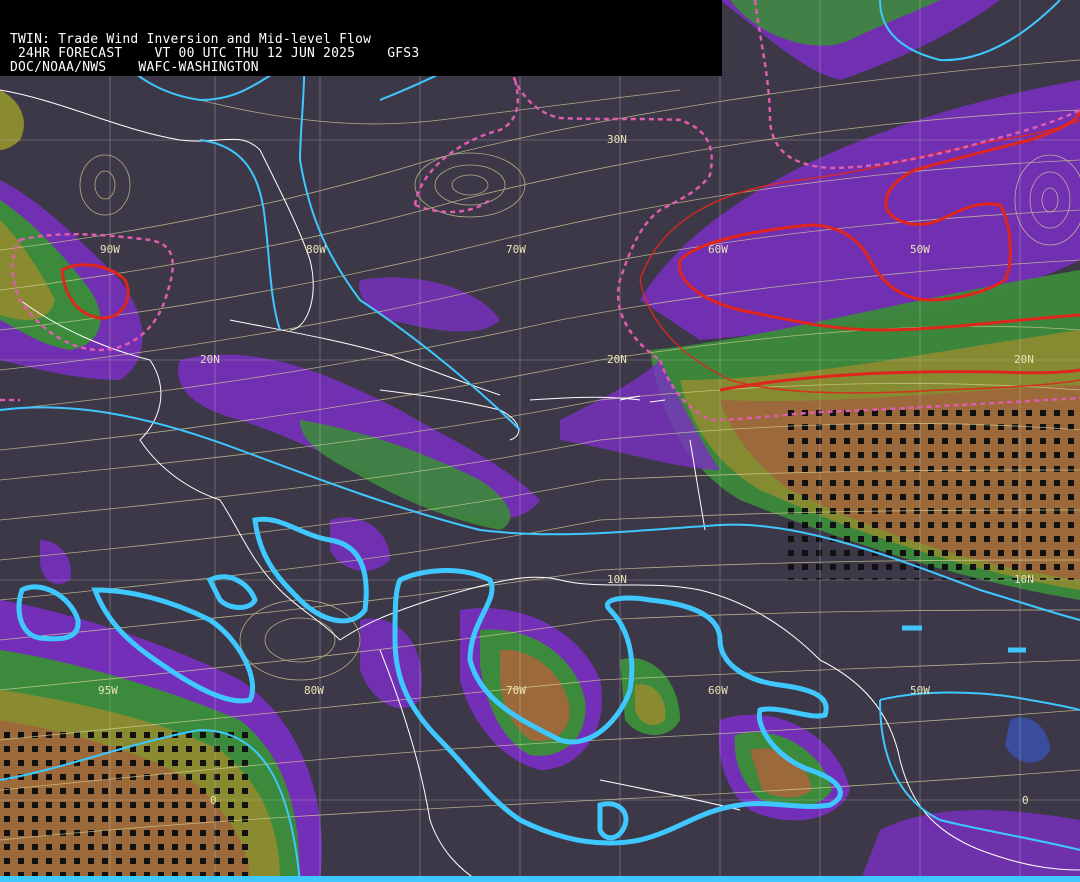 Image resolution: width=1080 pixels, height=882 pixels. Describe the element at coordinates (540, 879) in the screenshot. I see `bottom-border` at that location.